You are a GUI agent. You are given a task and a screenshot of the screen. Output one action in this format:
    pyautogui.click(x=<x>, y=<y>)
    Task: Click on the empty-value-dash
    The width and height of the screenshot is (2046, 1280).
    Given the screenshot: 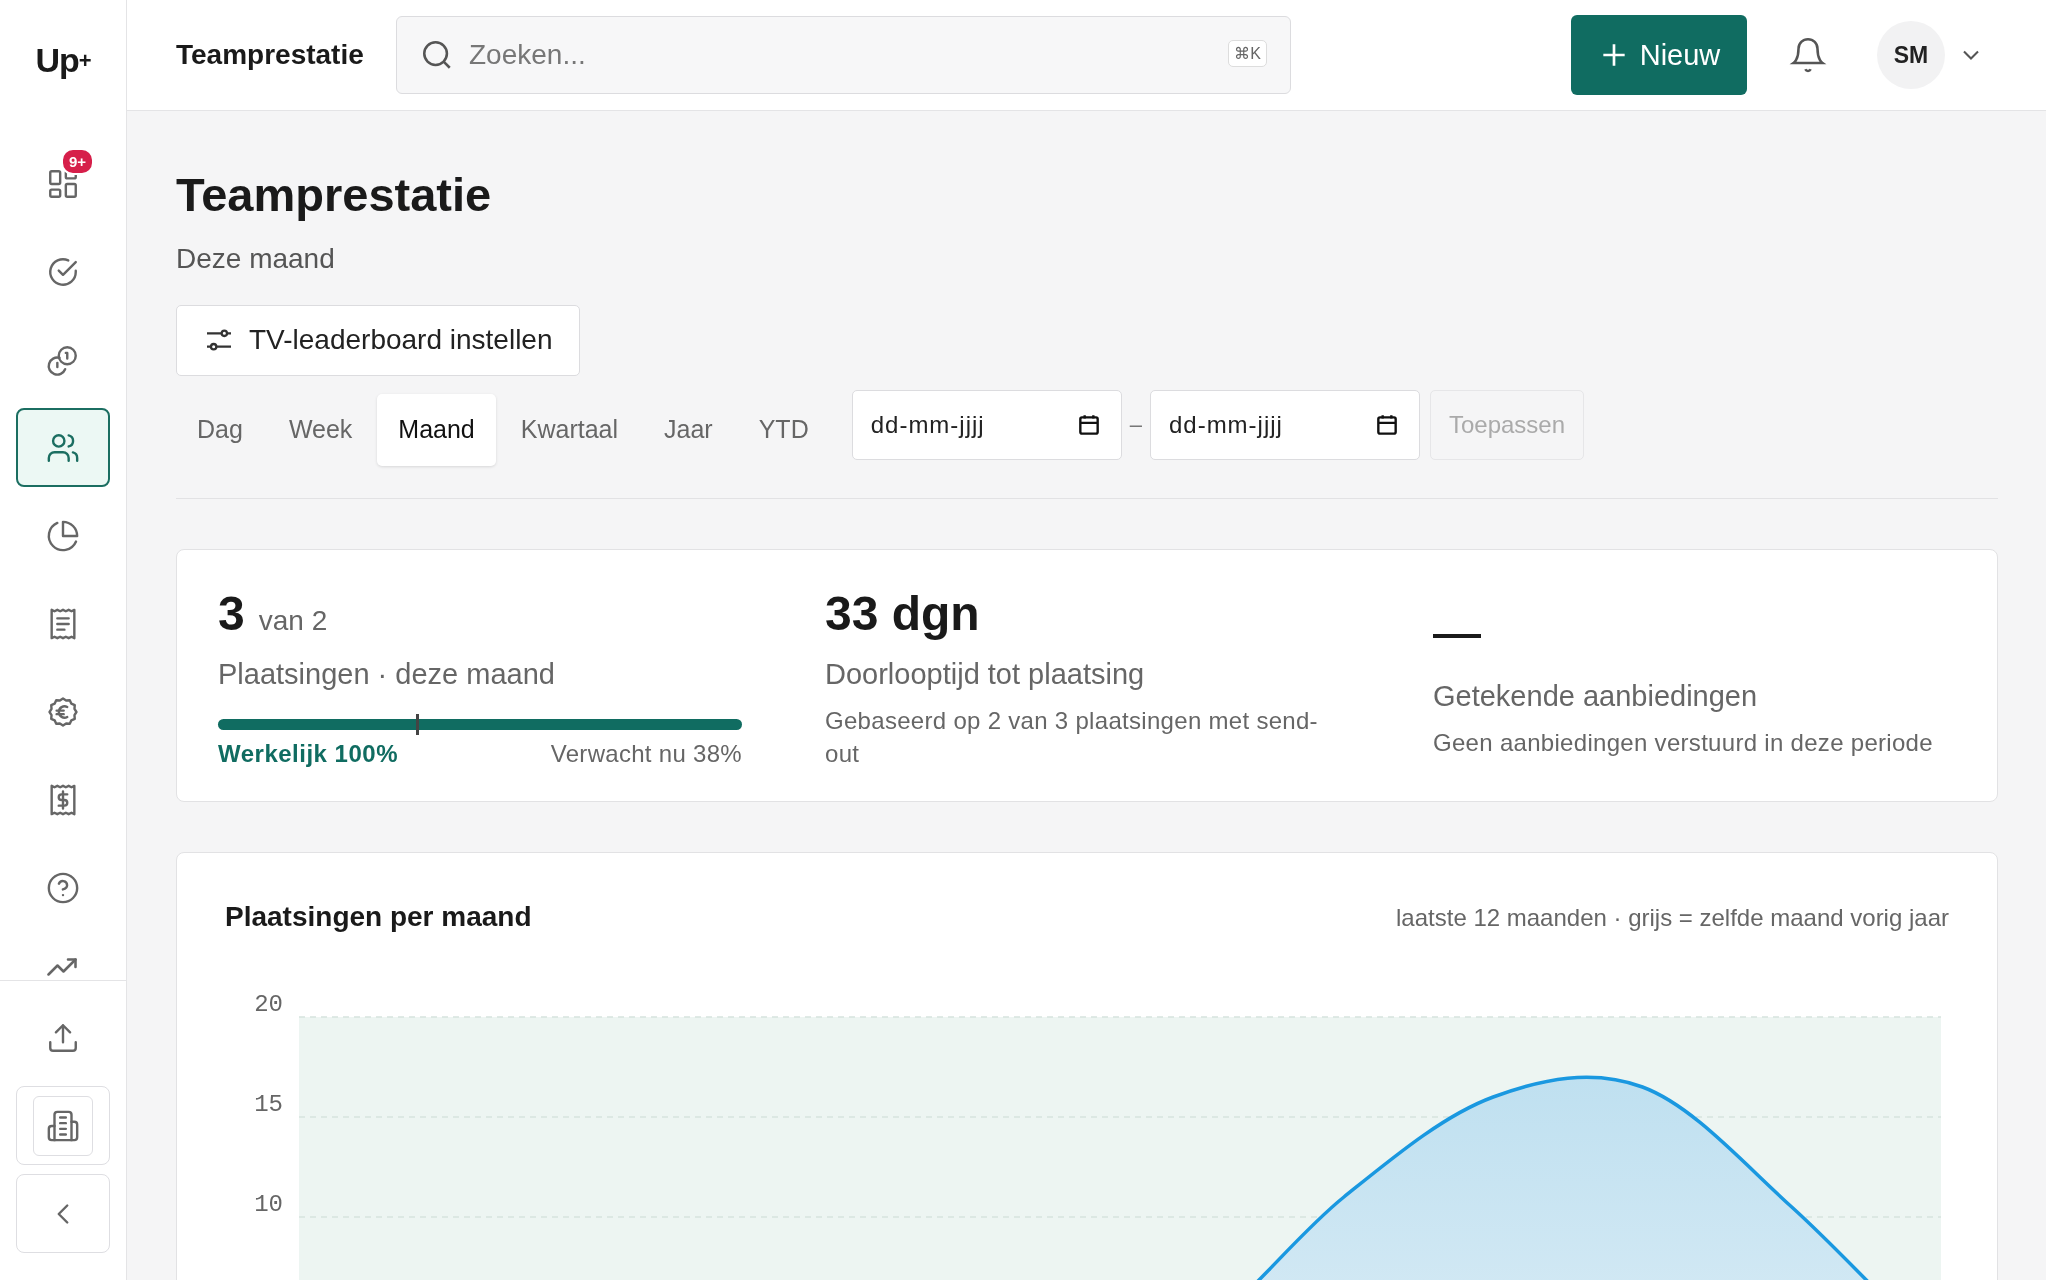 What is the action you would take?
    pyautogui.click(x=1457, y=635)
    